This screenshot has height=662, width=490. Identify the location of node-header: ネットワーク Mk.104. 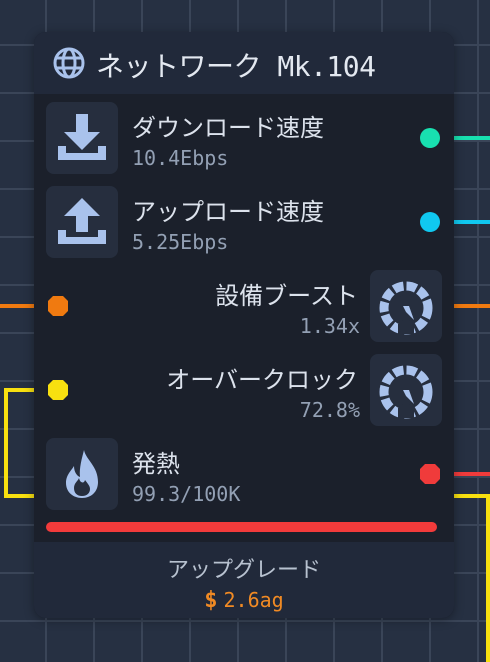
(244, 63).